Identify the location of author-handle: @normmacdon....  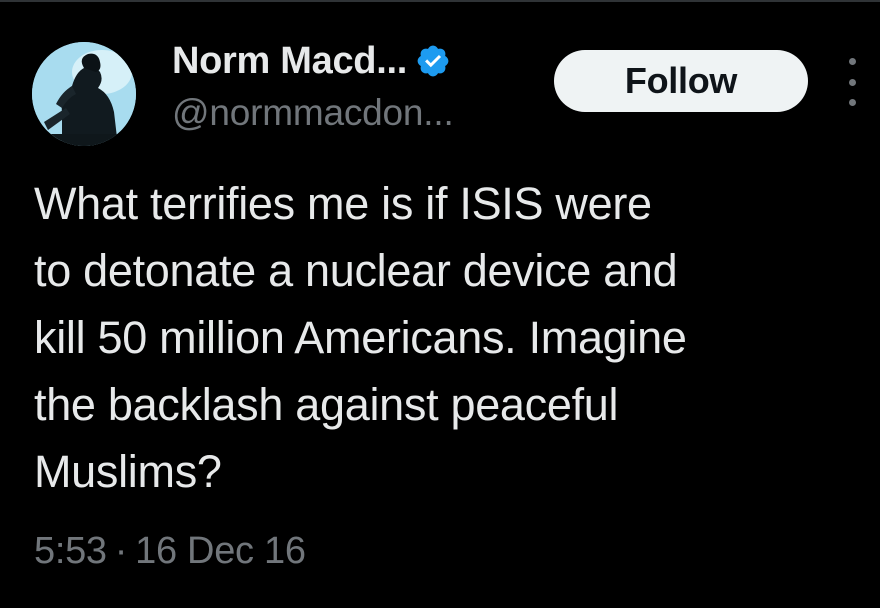
(313, 113).